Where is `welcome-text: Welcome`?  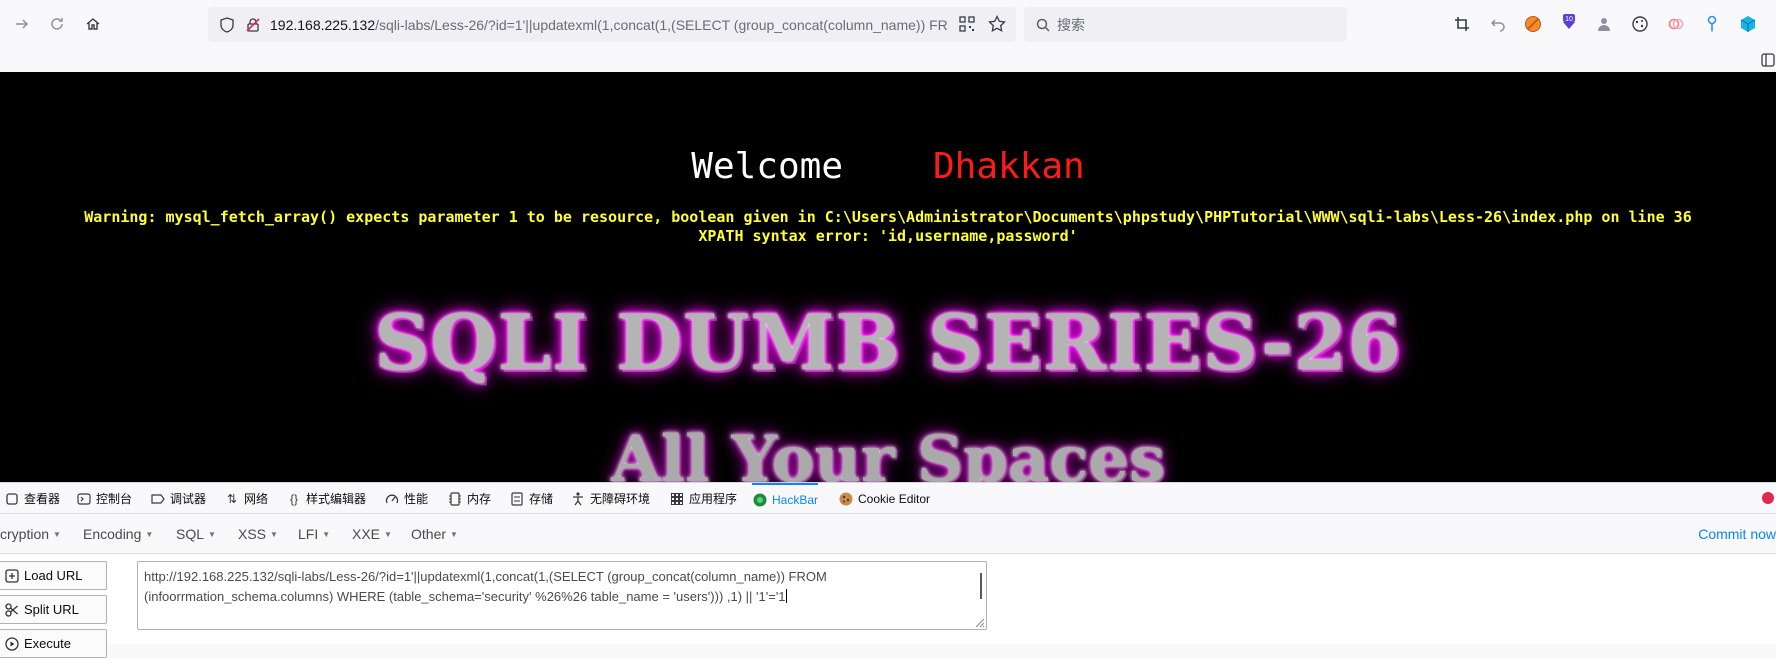
welcome-text: Welcome is located at coordinates (767, 166).